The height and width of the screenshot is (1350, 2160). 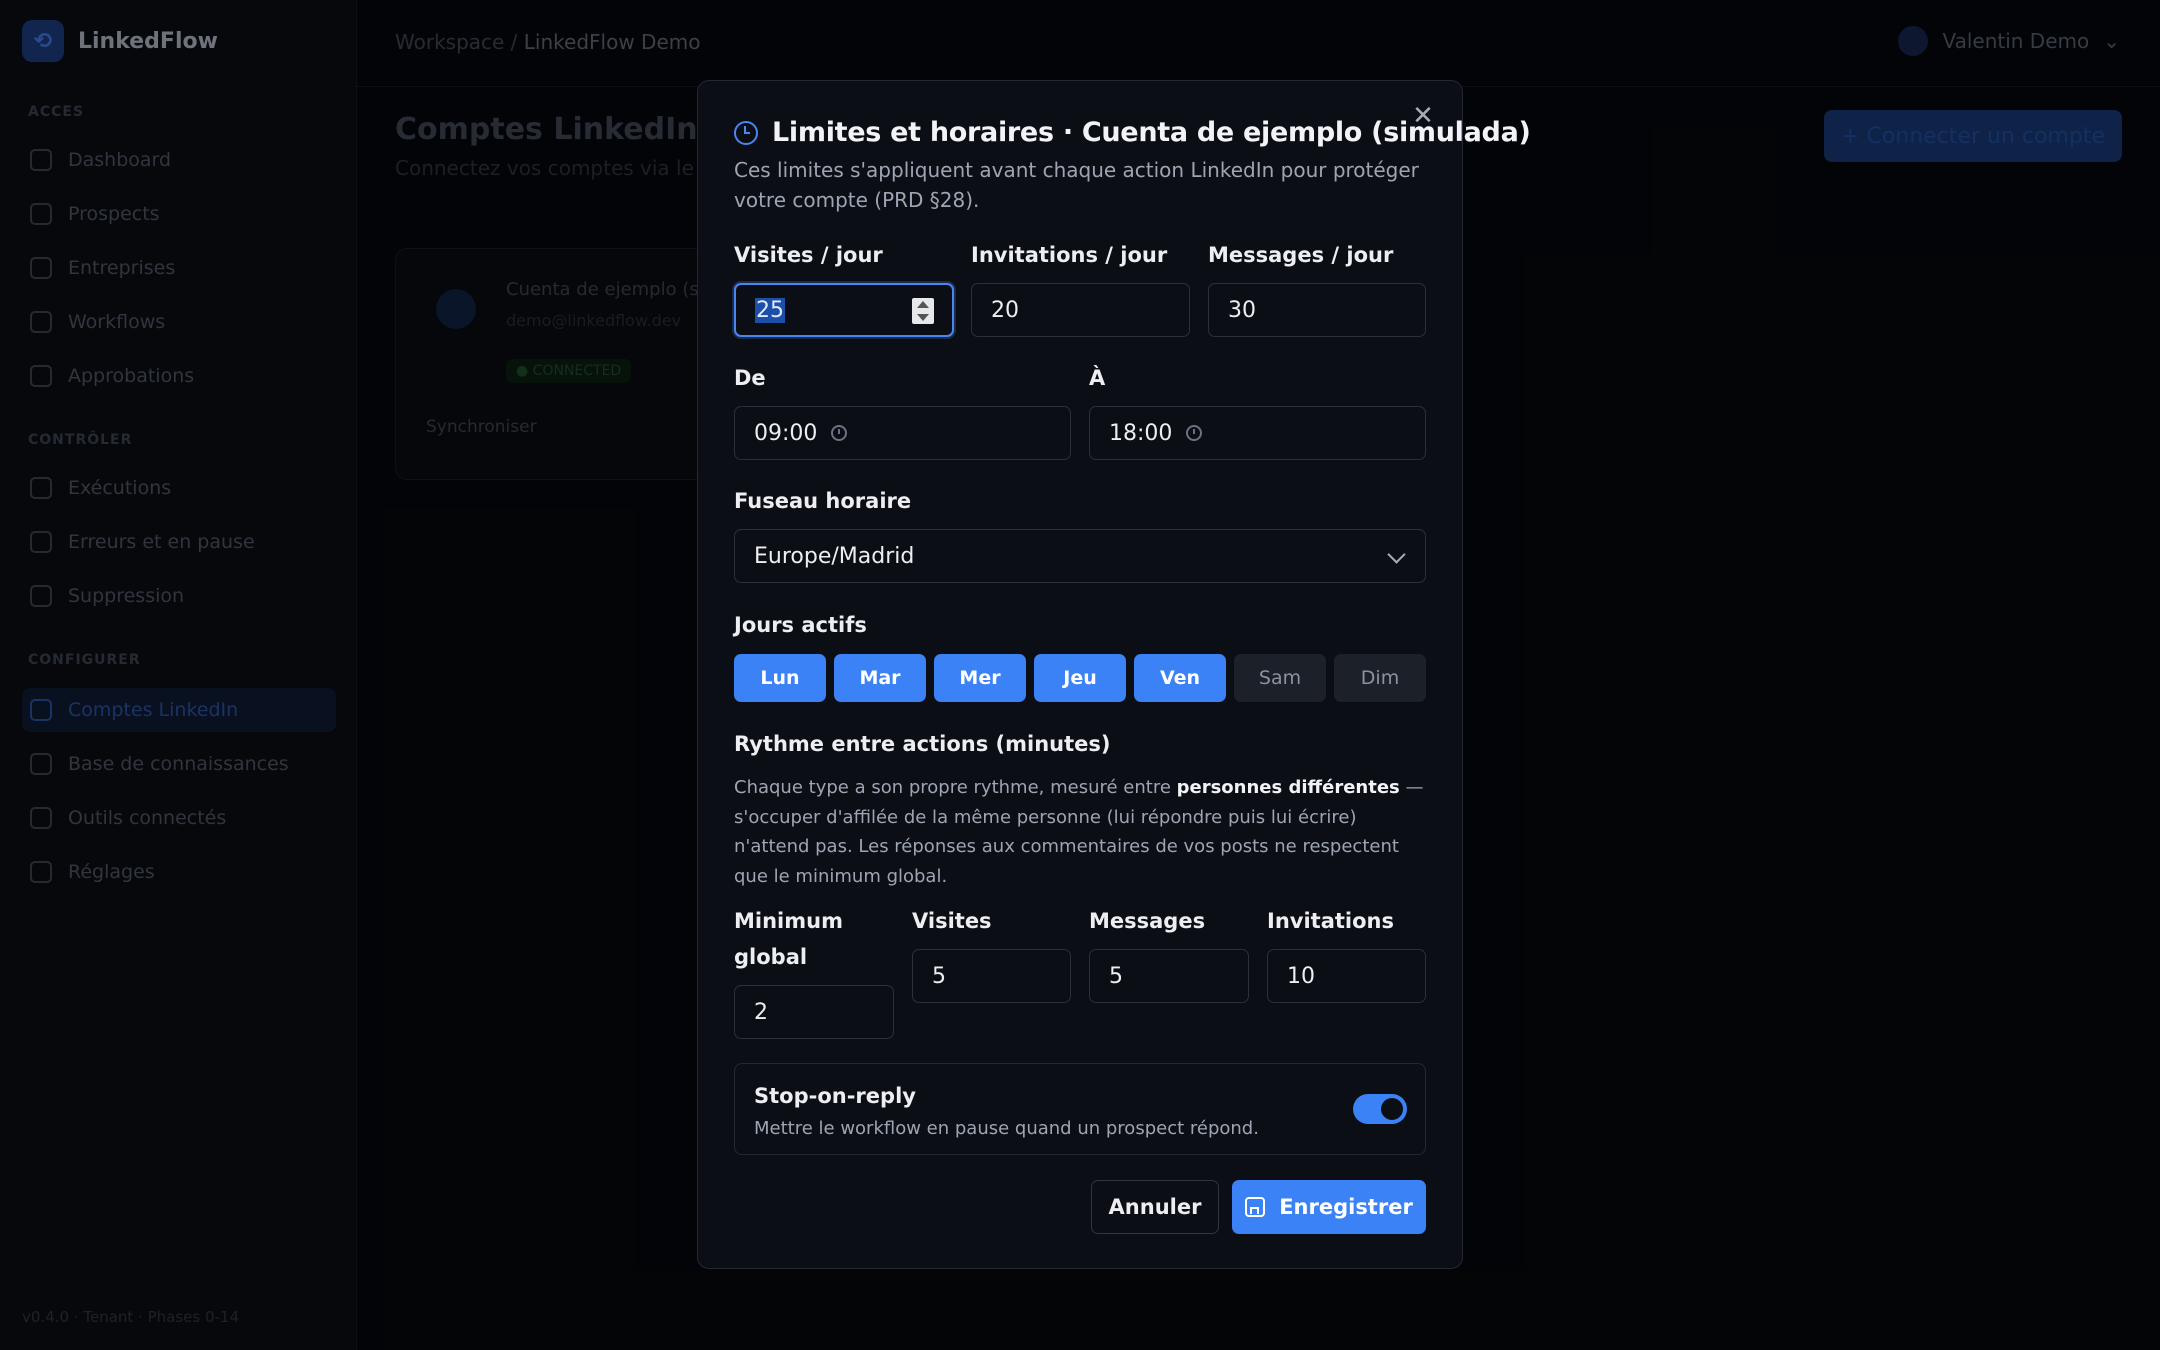 I want to click on invitations-per-day-input: 20, so click(x=1080, y=310).